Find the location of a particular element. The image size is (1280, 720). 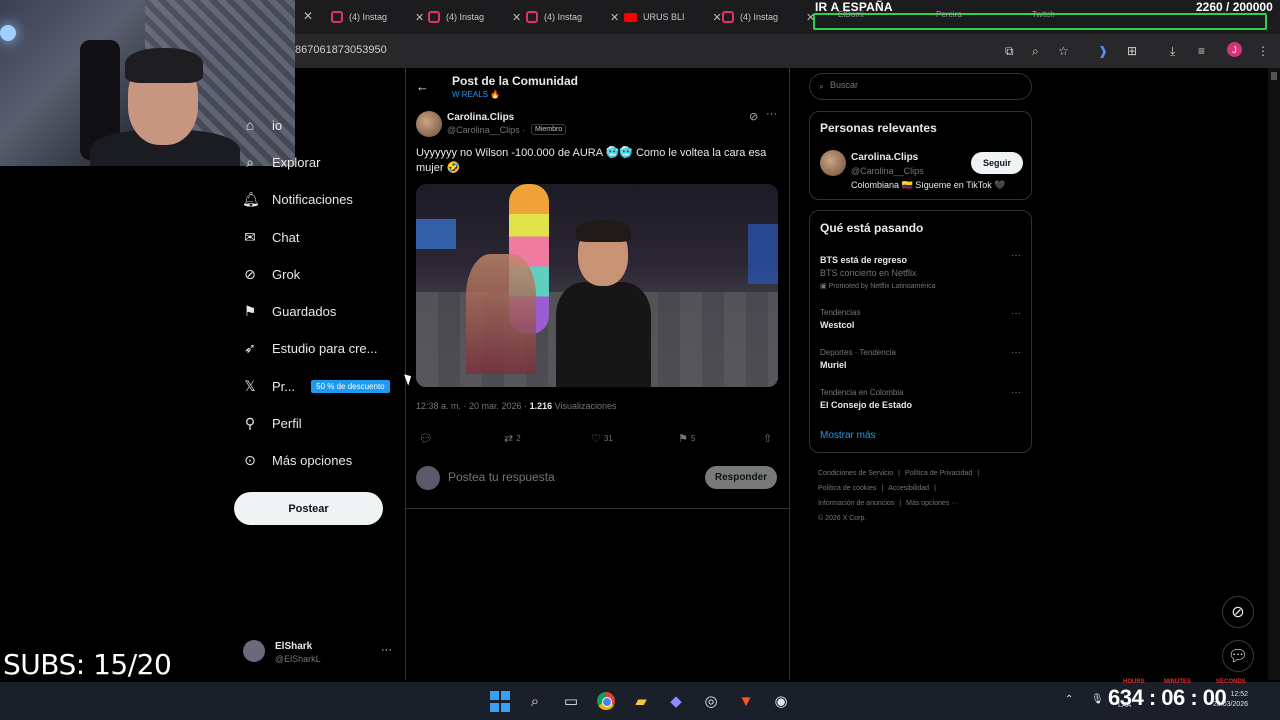

share-icon: ⇧ is located at coordinates (768, 439).